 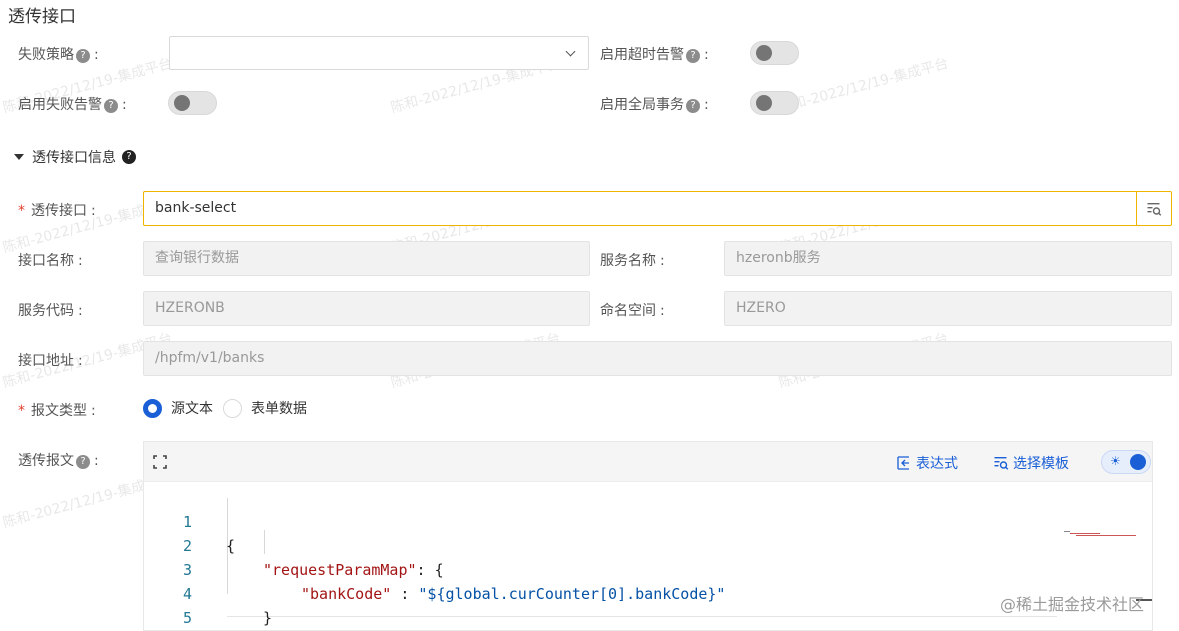 I want to click on fullscreen-icon, so click(x=160, y=462).